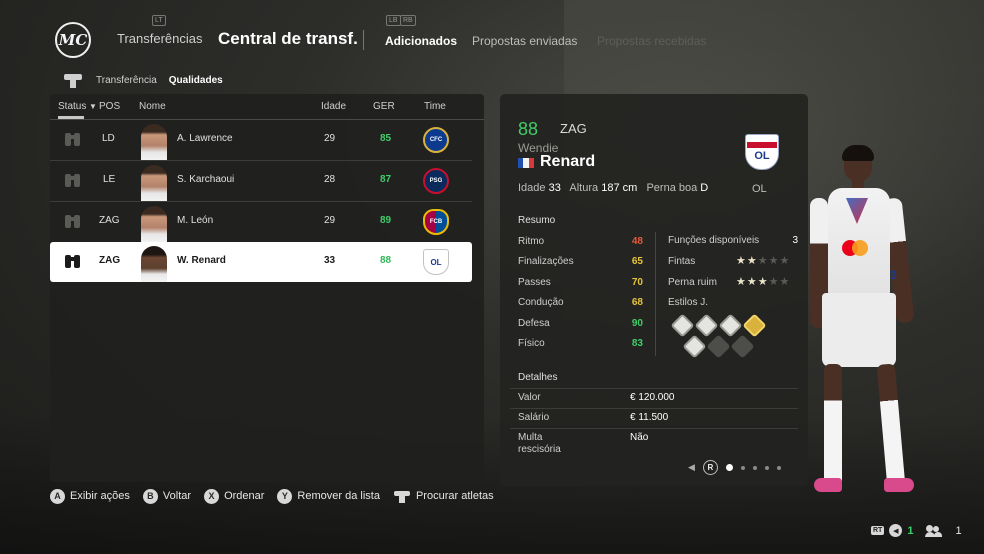 Image resolution: width=984 pixels, height=554 pixels. Describe the element at coordinates (893, 275) in the screenshot. I see `shirt-number: 3` at that location.